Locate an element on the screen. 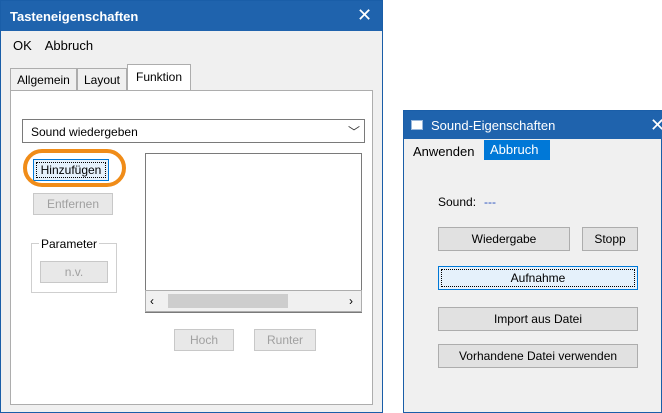 This screenshot has width=662, height=413. function-select: Sound wiedergeben ﹀ is located at coordinates (193, 131).